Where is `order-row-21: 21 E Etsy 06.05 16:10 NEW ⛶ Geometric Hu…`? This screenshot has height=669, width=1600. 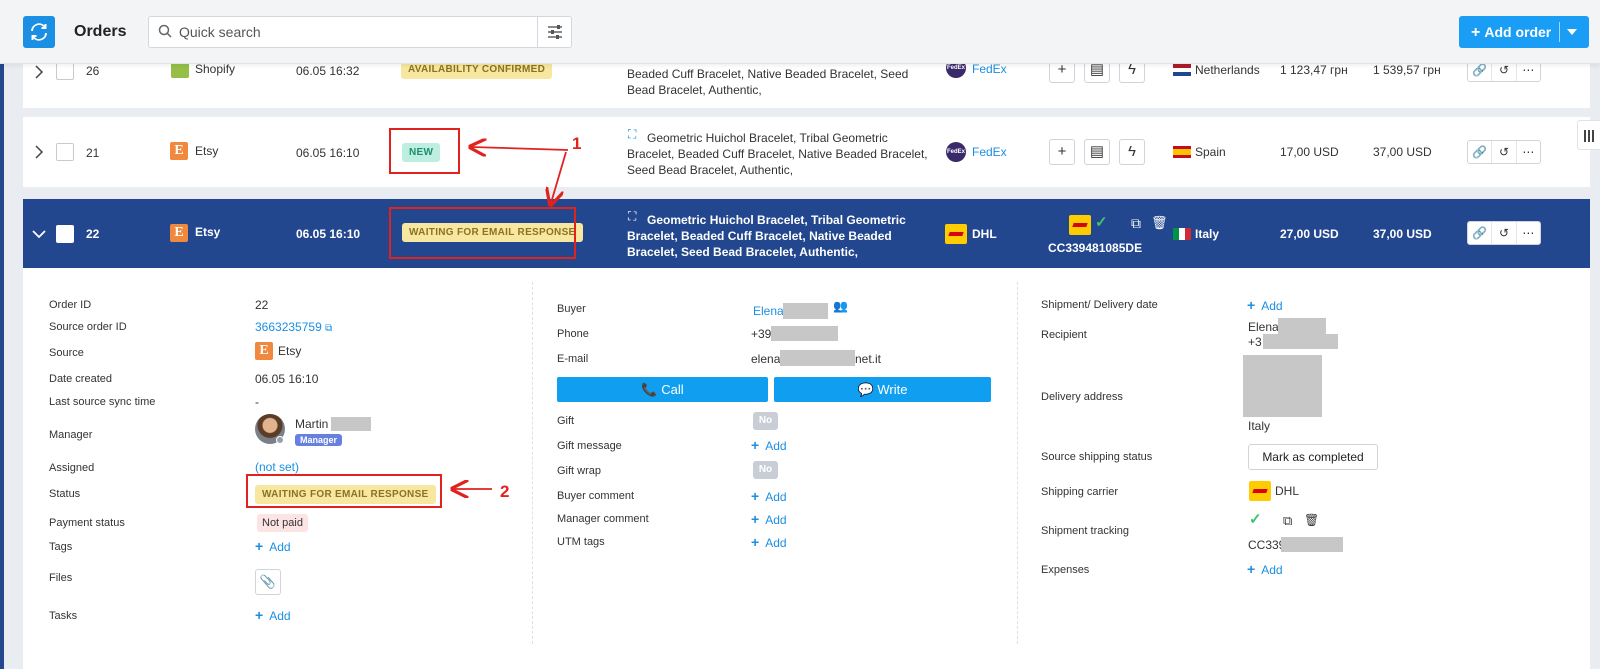
order-row-21: 21 E Etsy 06.05 16:10 NEW ⛶ Geometric Hu… is located at coordinates (806, 152).